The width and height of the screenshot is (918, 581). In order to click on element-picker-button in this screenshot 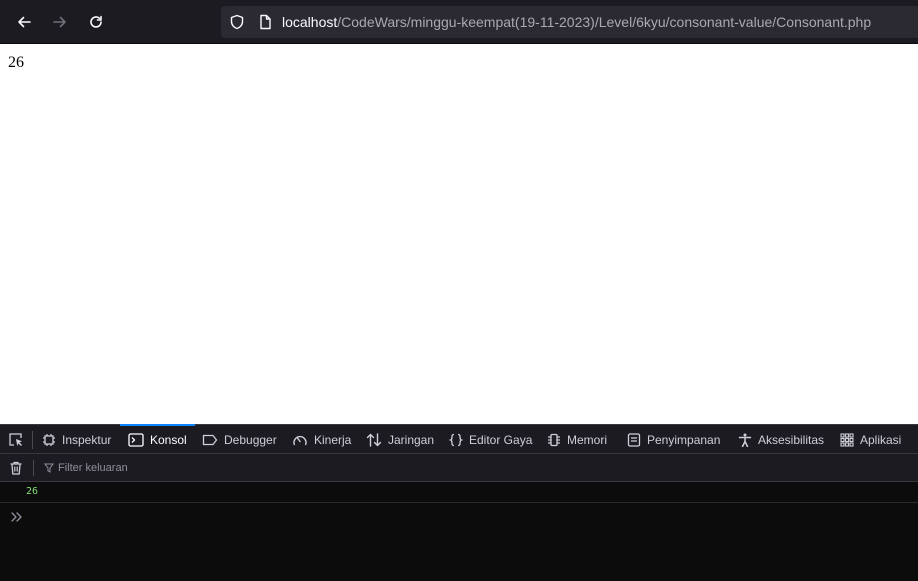, I will do `click(16, 440)`.